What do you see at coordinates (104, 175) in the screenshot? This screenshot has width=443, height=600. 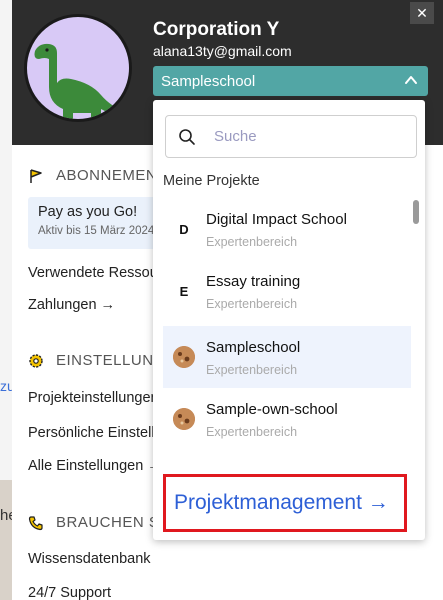 I see `section-subscription-heading: ABONNEMENT` at bounding box center [104, 175].